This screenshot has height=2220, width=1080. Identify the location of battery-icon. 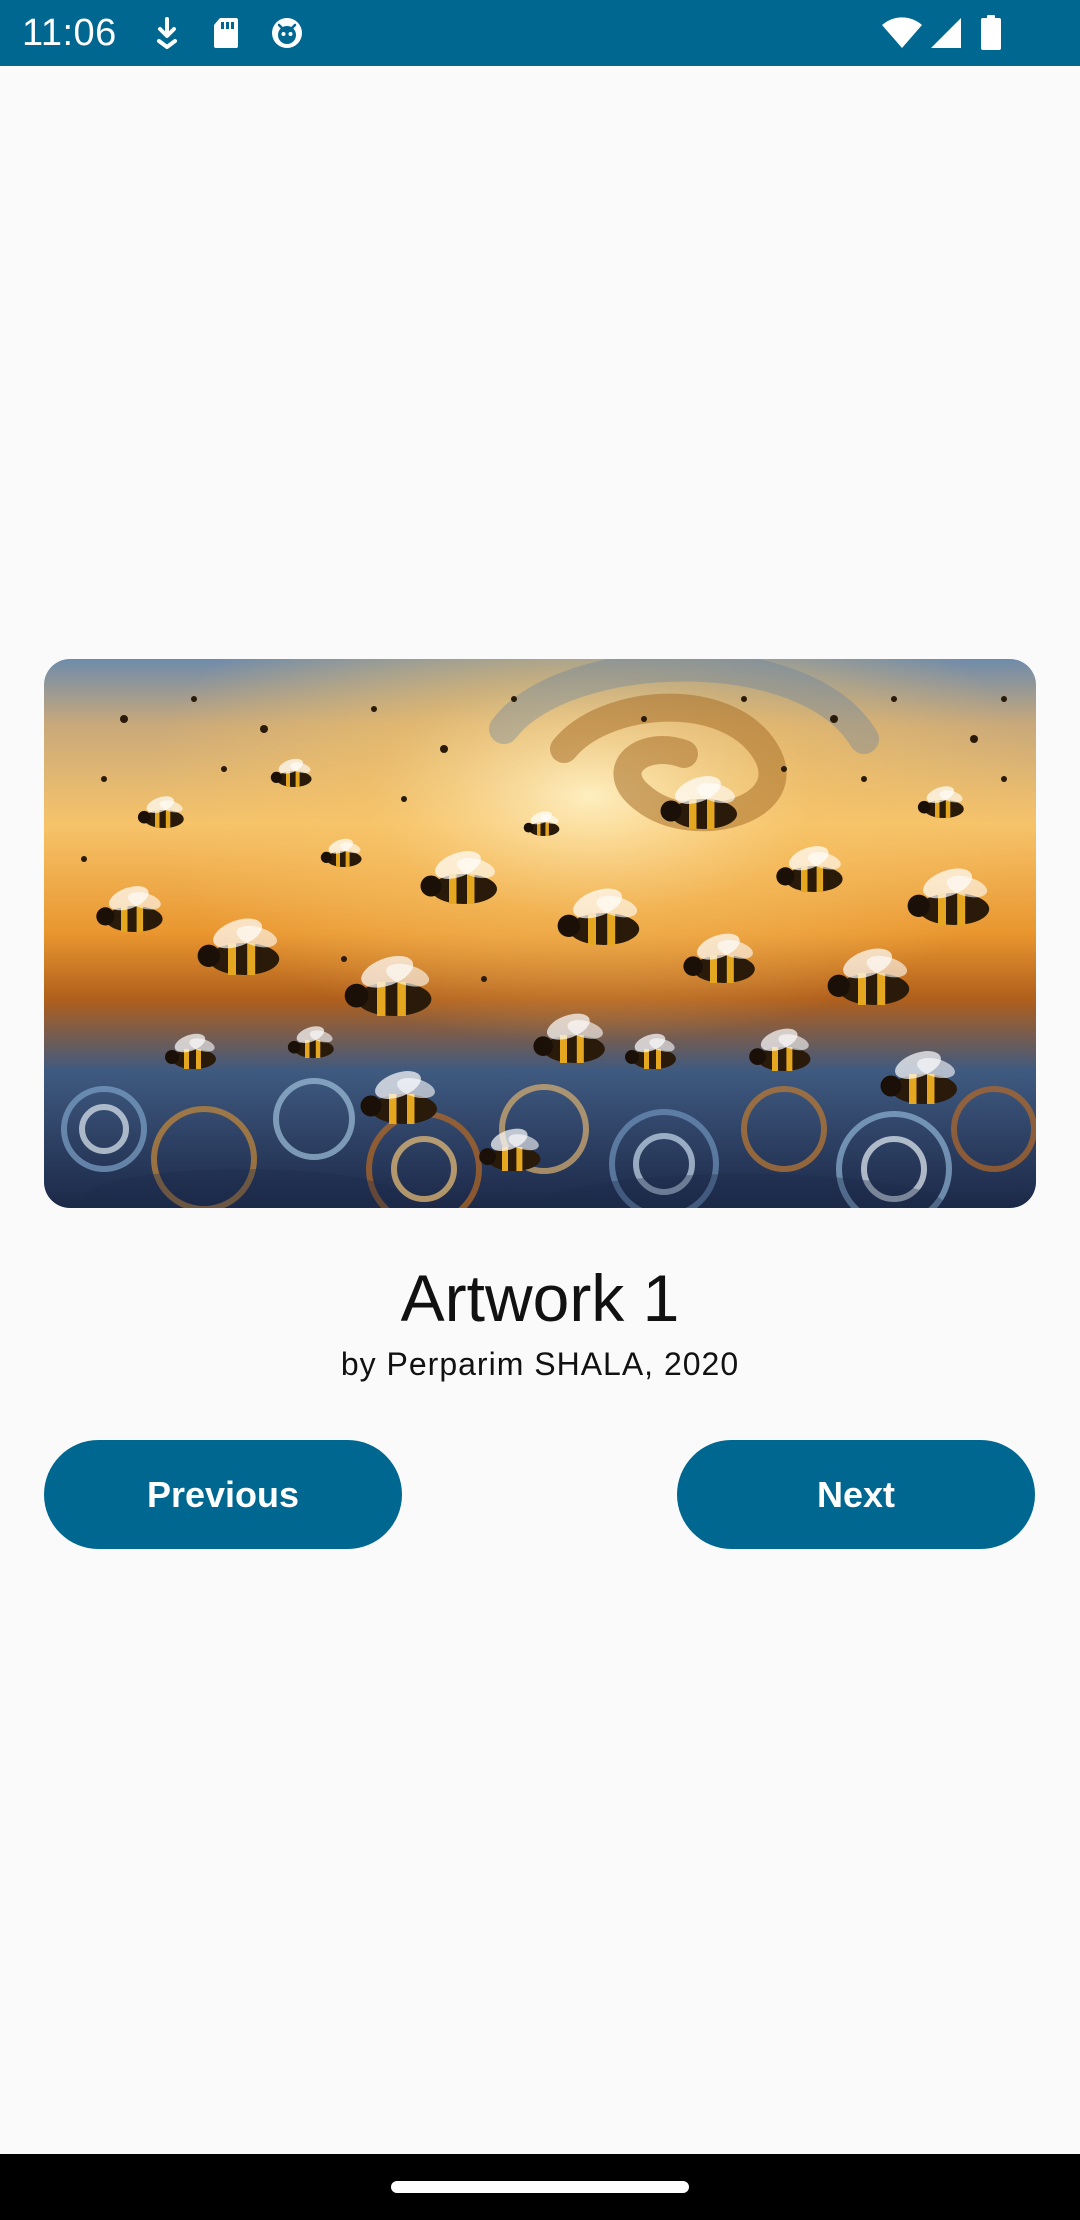
(991, 33).